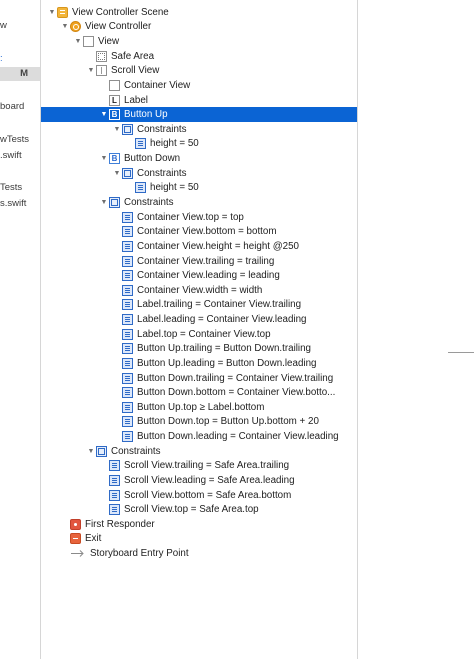 This screenshot has width=474, height=659. What do you see at coordinates (11, 187) in the screenshot?
I see `navigator-fragment: Tests` at bounding box center [11, 187].